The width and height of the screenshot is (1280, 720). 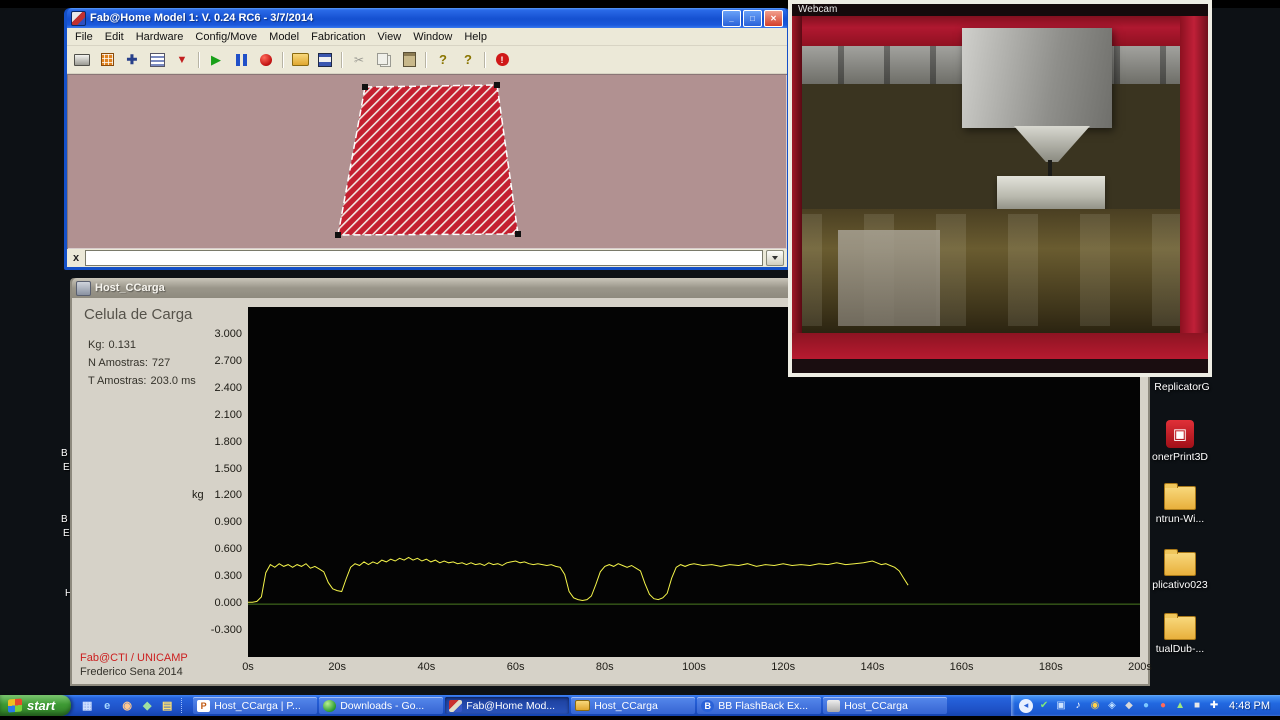 What do you see at coordinates (147, 706) in the screenshot?
I see `messenger-icon: ◆` at bounding box center [147, 706].